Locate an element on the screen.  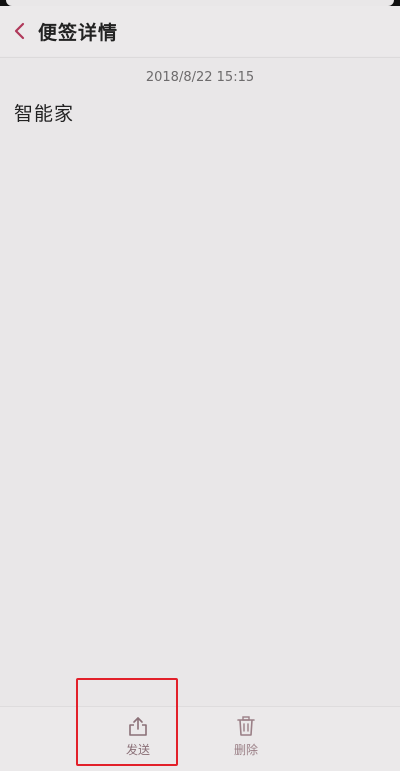
header-divider is located at coordinates (200, 57).